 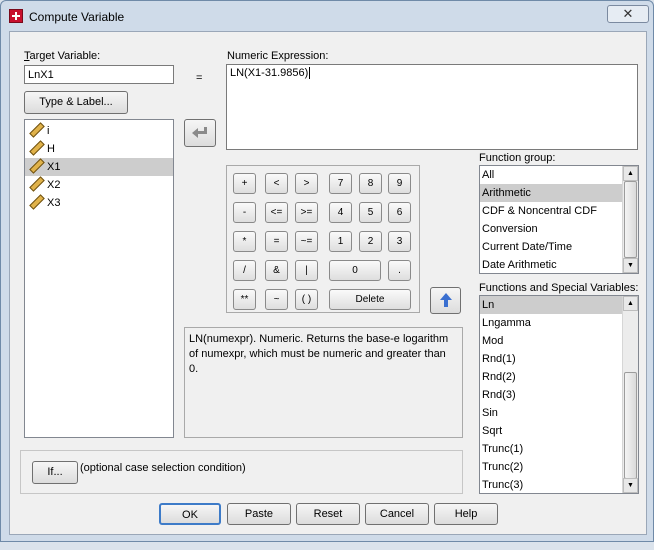 What do you see at coordinates (551, 264) in the screenshot?
I see `function-group-item: Date Arithmetic` at bounding box center [551, 264].